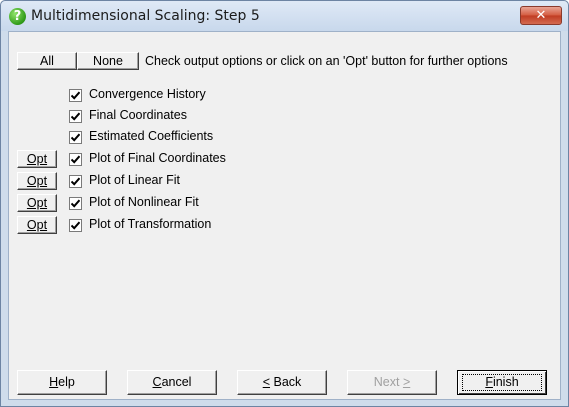  I want to click on opt-button-plot-final-coordinates: Opt, so click(37, 159).